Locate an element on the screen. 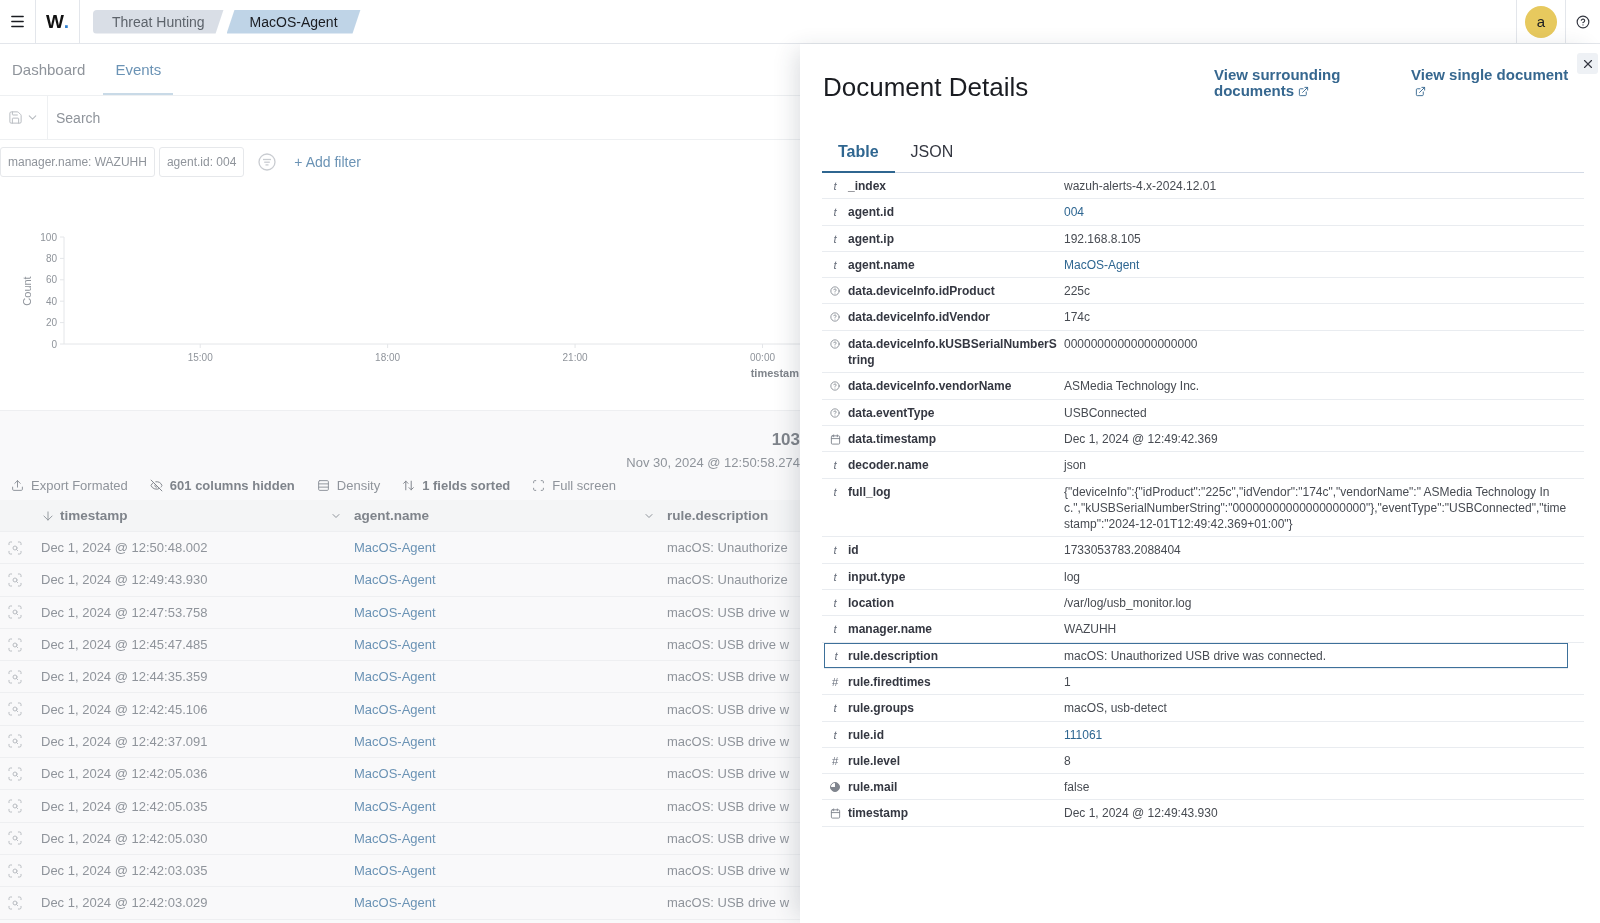 The height and width of the screenshot is (923, 1600). user-avatar: a is located at coordinates (1541, 21).